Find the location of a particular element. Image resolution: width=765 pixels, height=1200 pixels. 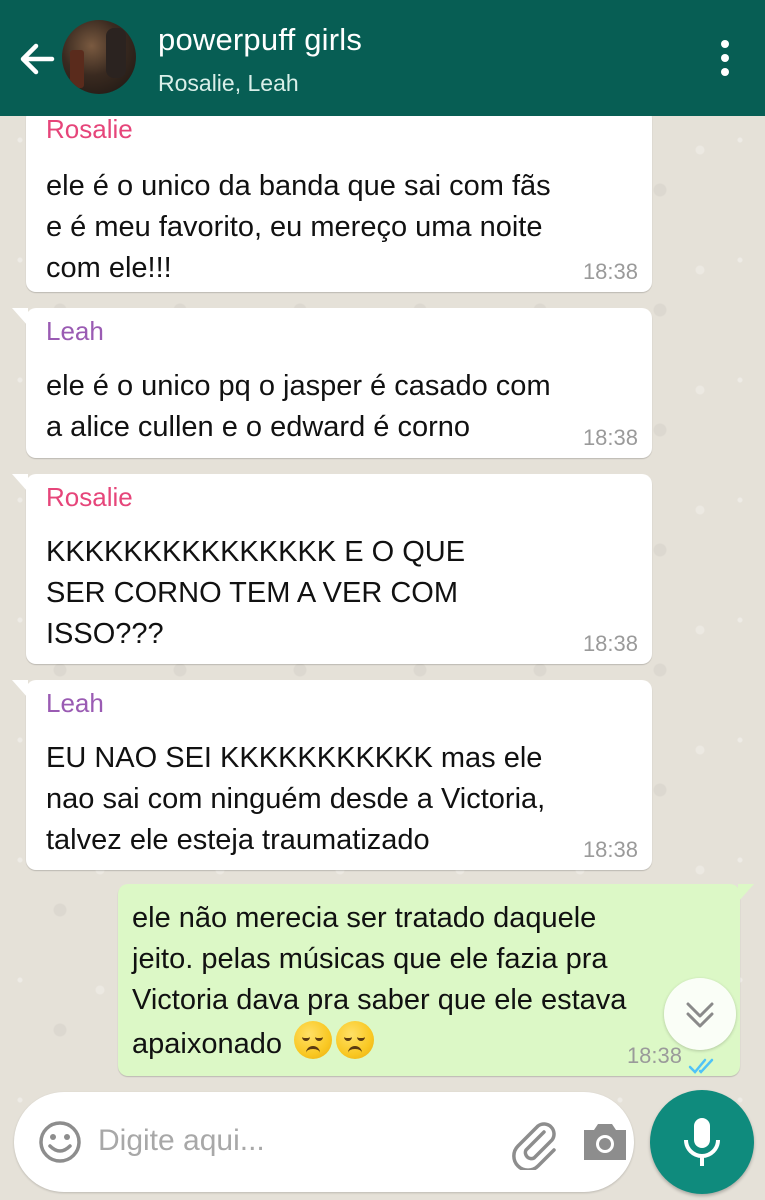

scroll-to-bottom-button is located at coordinates (700, 1014).